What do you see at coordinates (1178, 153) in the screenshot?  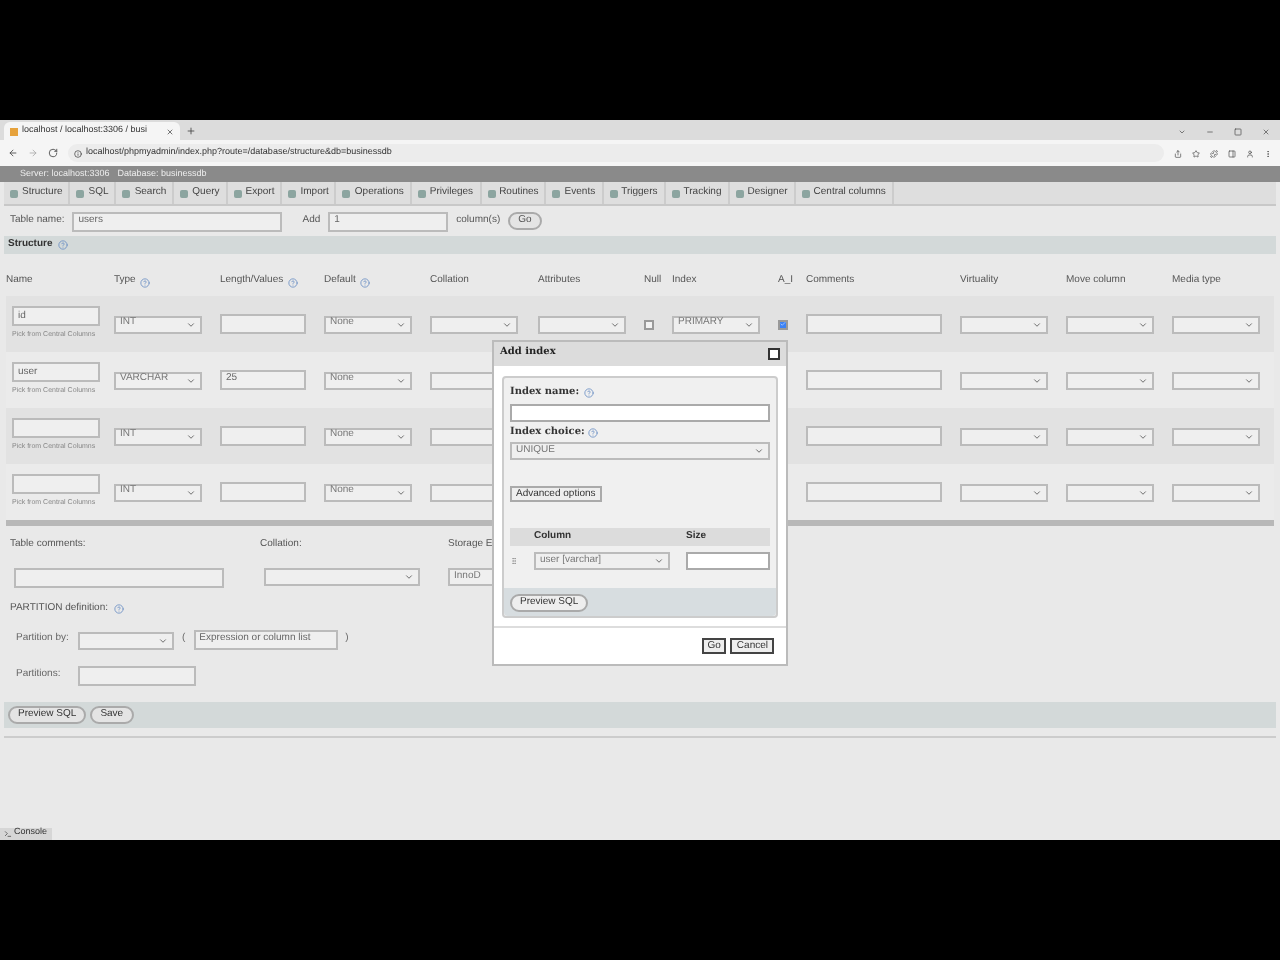 I see `share-icon` at bounding box center [1178, 153].